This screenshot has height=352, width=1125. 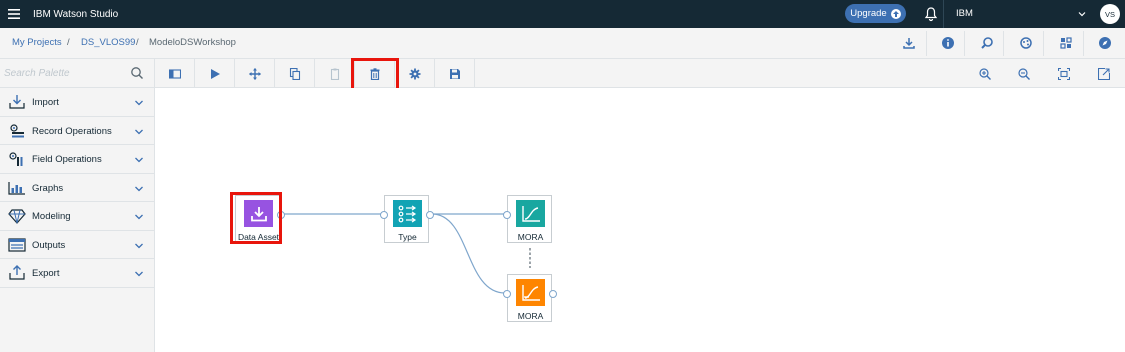 I want to click on zoom-out-button, so click(x=1024, y=73).